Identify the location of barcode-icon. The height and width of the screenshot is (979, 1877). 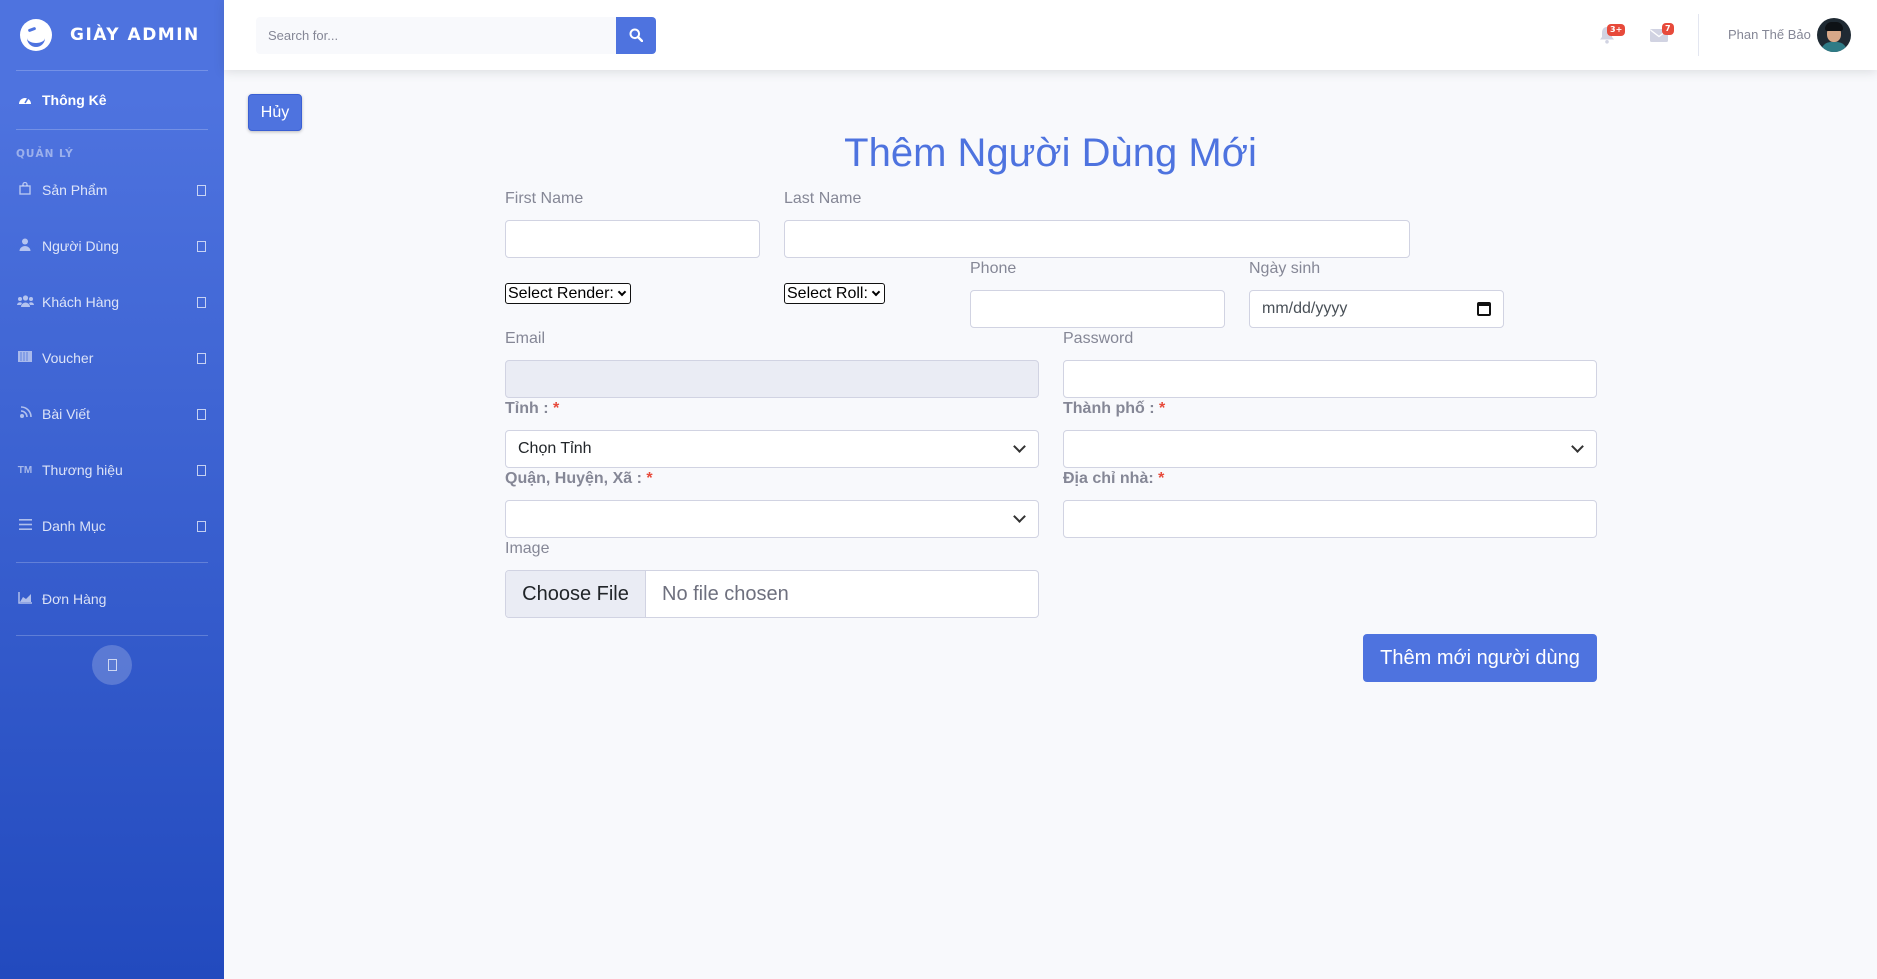
(25, 358).